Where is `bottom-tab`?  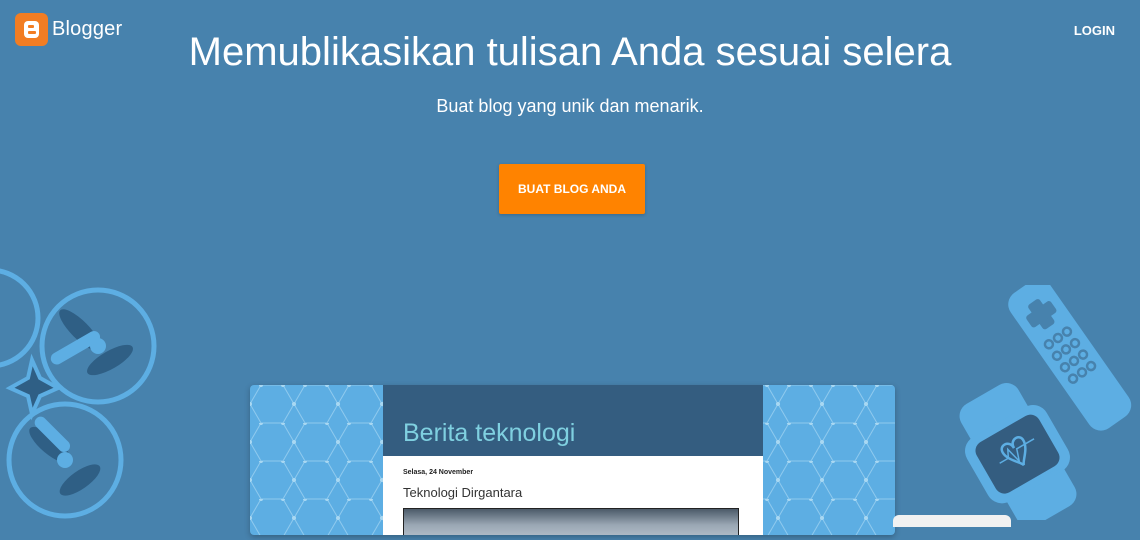
bottom-tab is located at coordinates (952, 521).